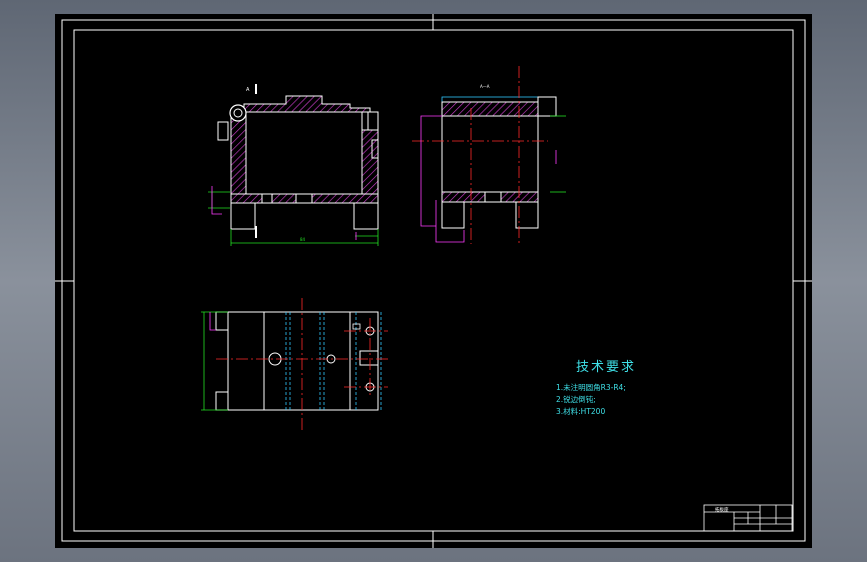 The image size is (867, 562). What do you see at coordinates (722, 509) in the screenshot?
I see `title-block-name: 拓板座` at bounding box center [722, 509].